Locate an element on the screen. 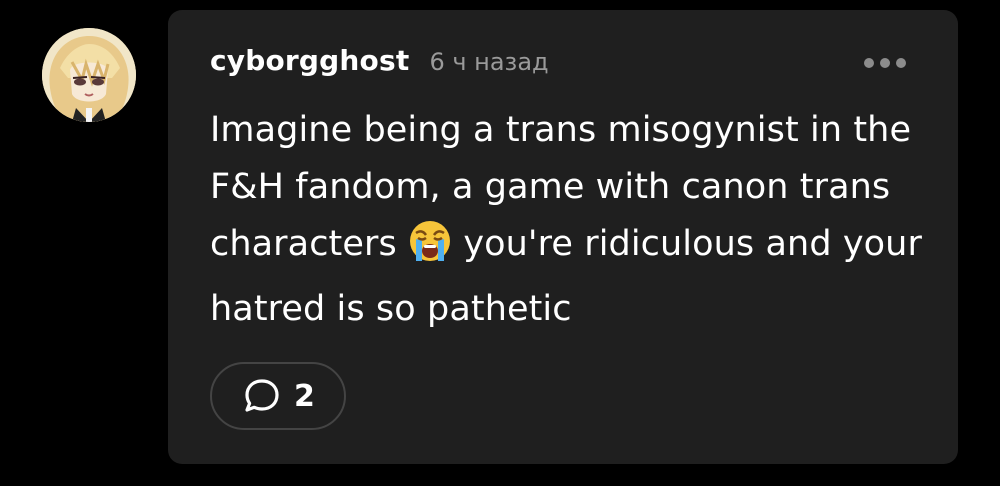  avatar is located at coordinates (89, 75).